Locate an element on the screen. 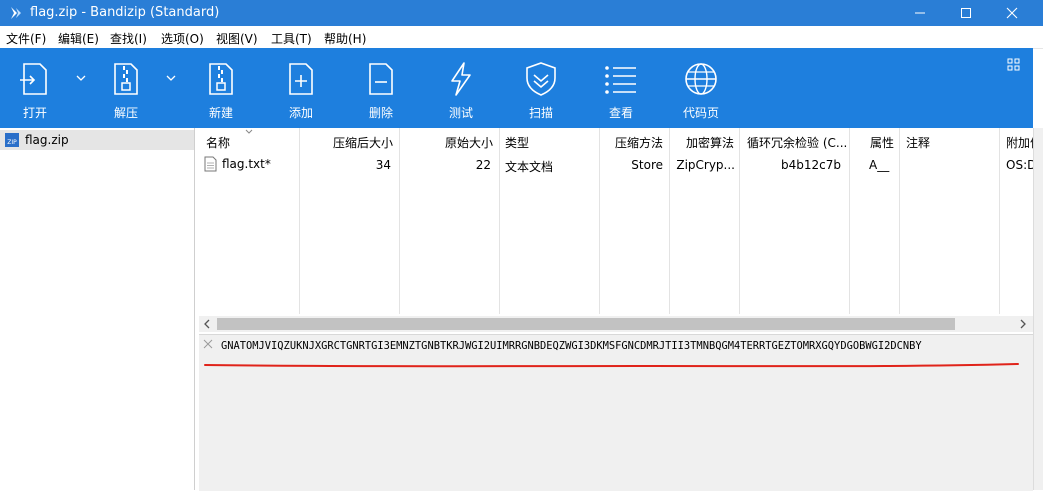 This screenshot has height=491, width=1043. file-method: Store is located at coordinates (647, 165).